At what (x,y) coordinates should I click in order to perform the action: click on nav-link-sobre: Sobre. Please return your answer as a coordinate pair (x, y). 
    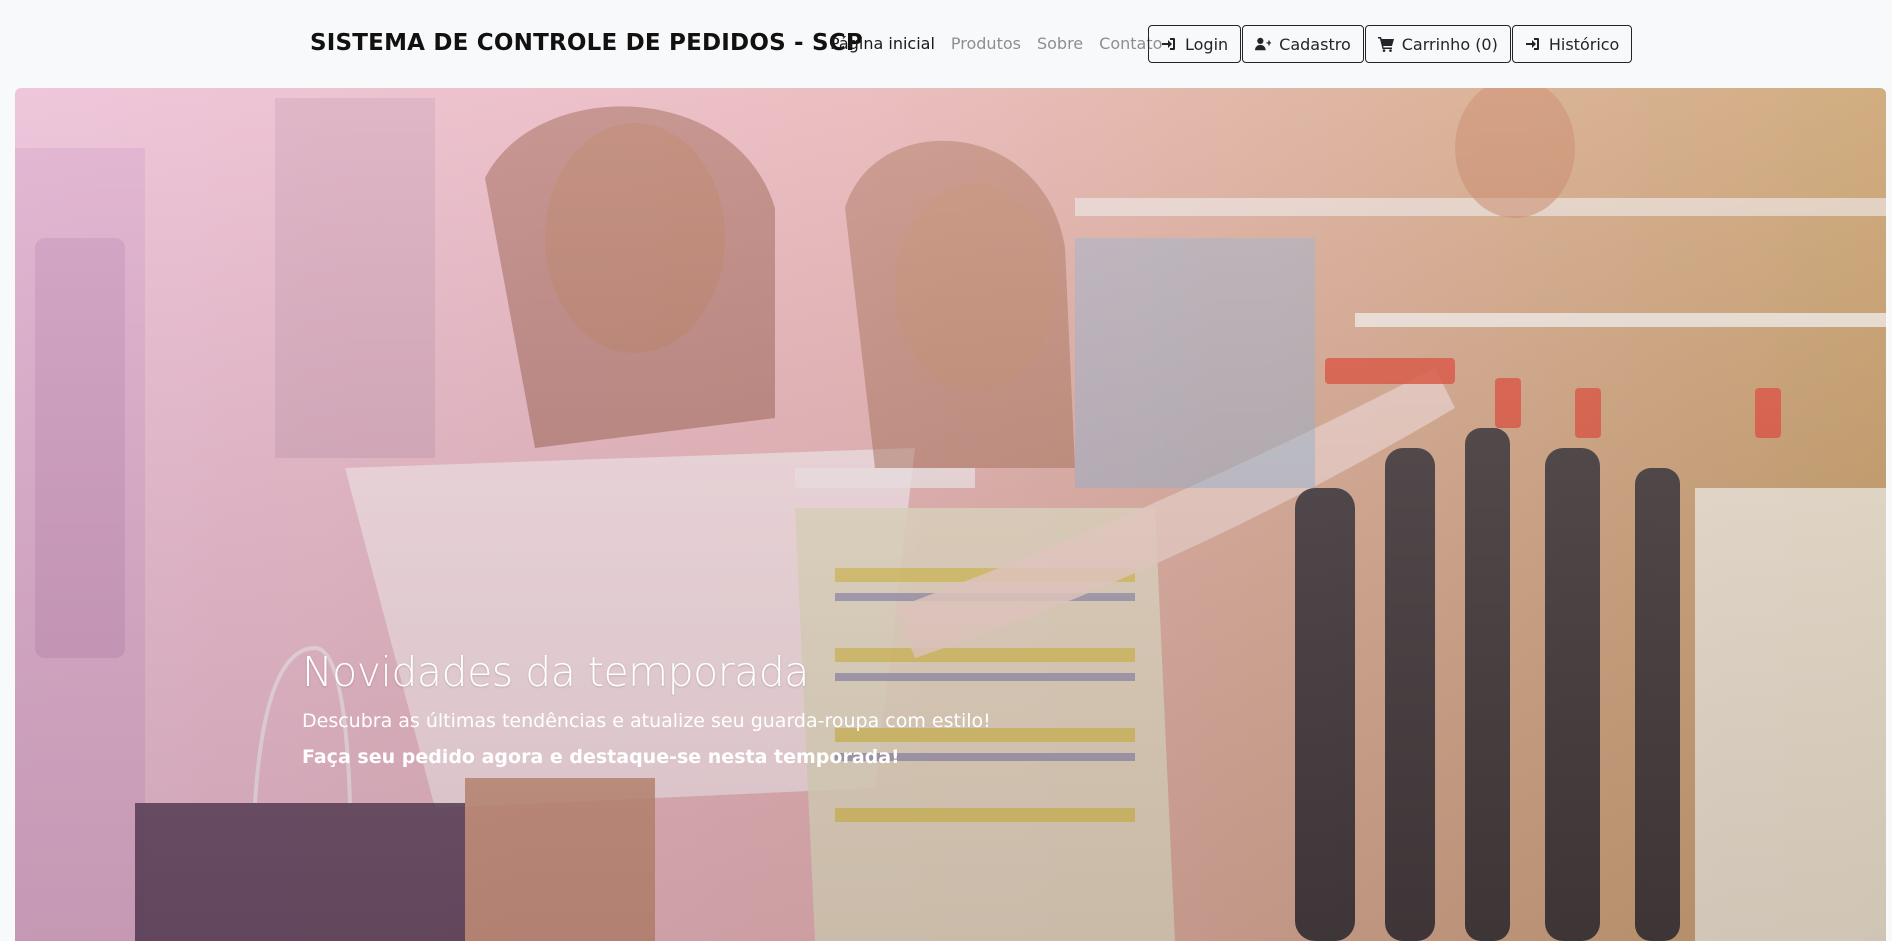
    Looking at the image, I should click on (1060, 43).